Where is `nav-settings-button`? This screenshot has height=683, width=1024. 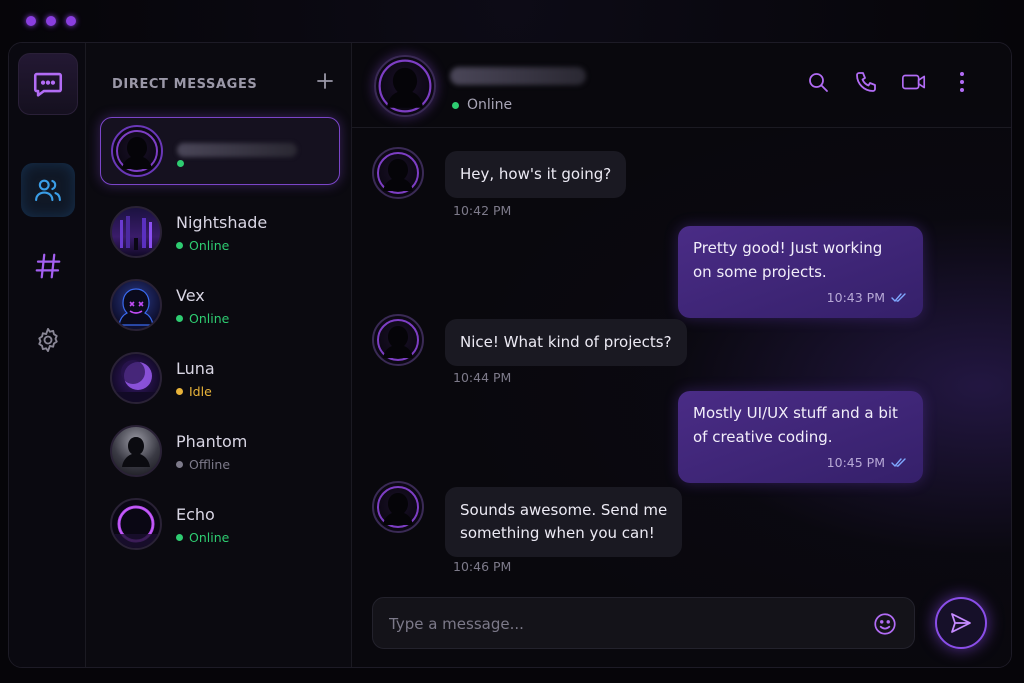 nav-settings-button is located at coordinates (48, 340).